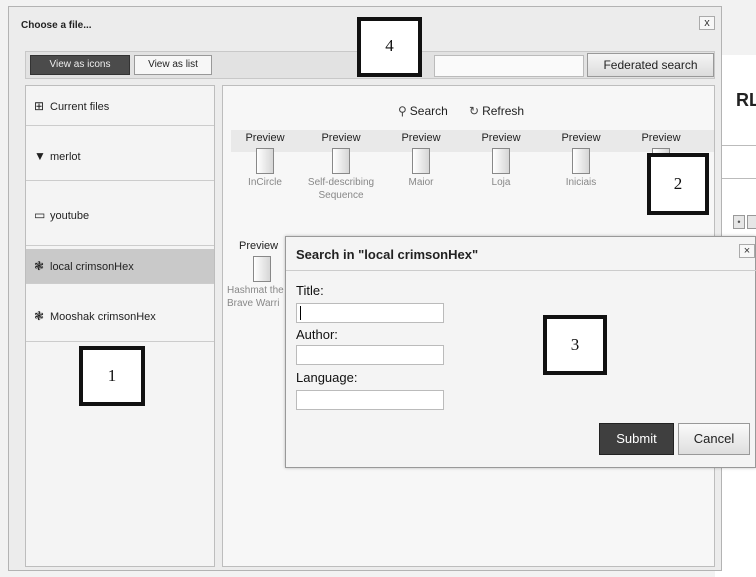 Image resolution: width=756 pixels, height=577 pixels. Describe the element at coordinates (747, 251) in the screenshot. I see `search-dialog-close-button: ×` at that location.